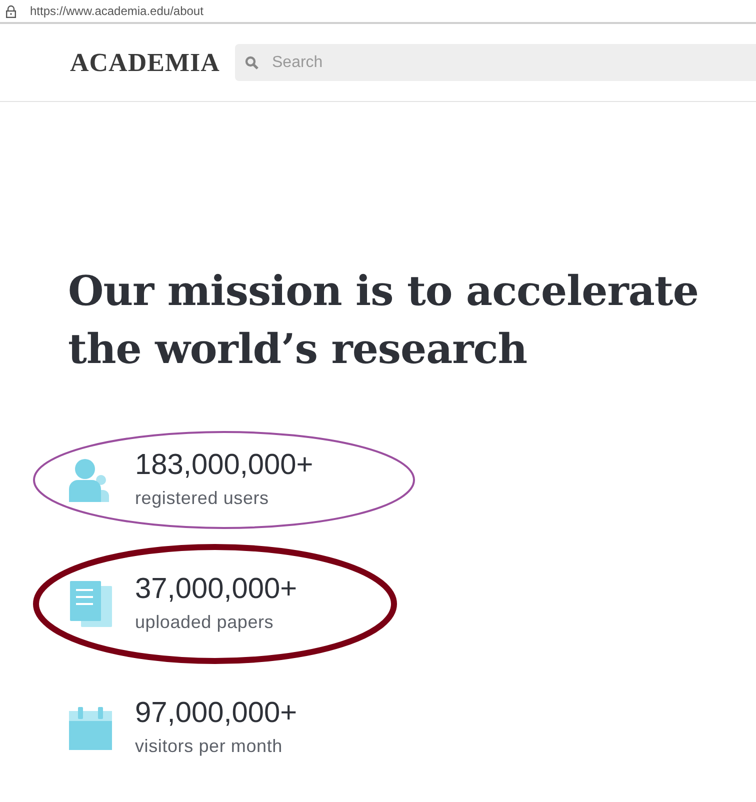 The height and width of the screenshot is (802, 756). What do you see at coordinates (202, 498) in the screenshot?
I see `stat-label: registered users` at bounding box center [202, 498].